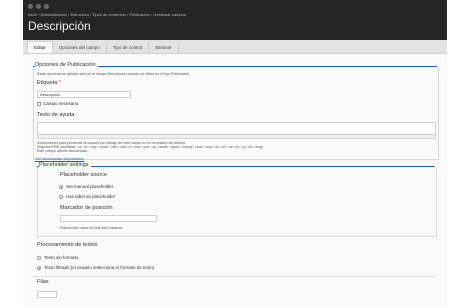 This screenshot has width=474, height=307. What do you see at coordinates (91, 196) in the screenshot?
I see `radio-use-label-label: Use label as placeholder` at bounding box center [91, 196].